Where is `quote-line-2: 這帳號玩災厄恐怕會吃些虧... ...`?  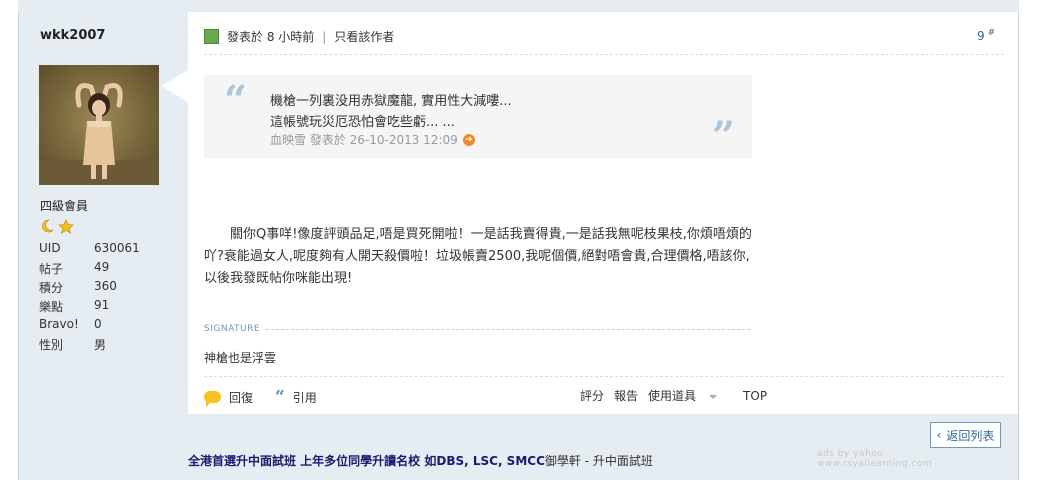
quote-line-2: 這帳號玩災厄恐怕會吃些虧... ... is located at coordinates (362, 122).